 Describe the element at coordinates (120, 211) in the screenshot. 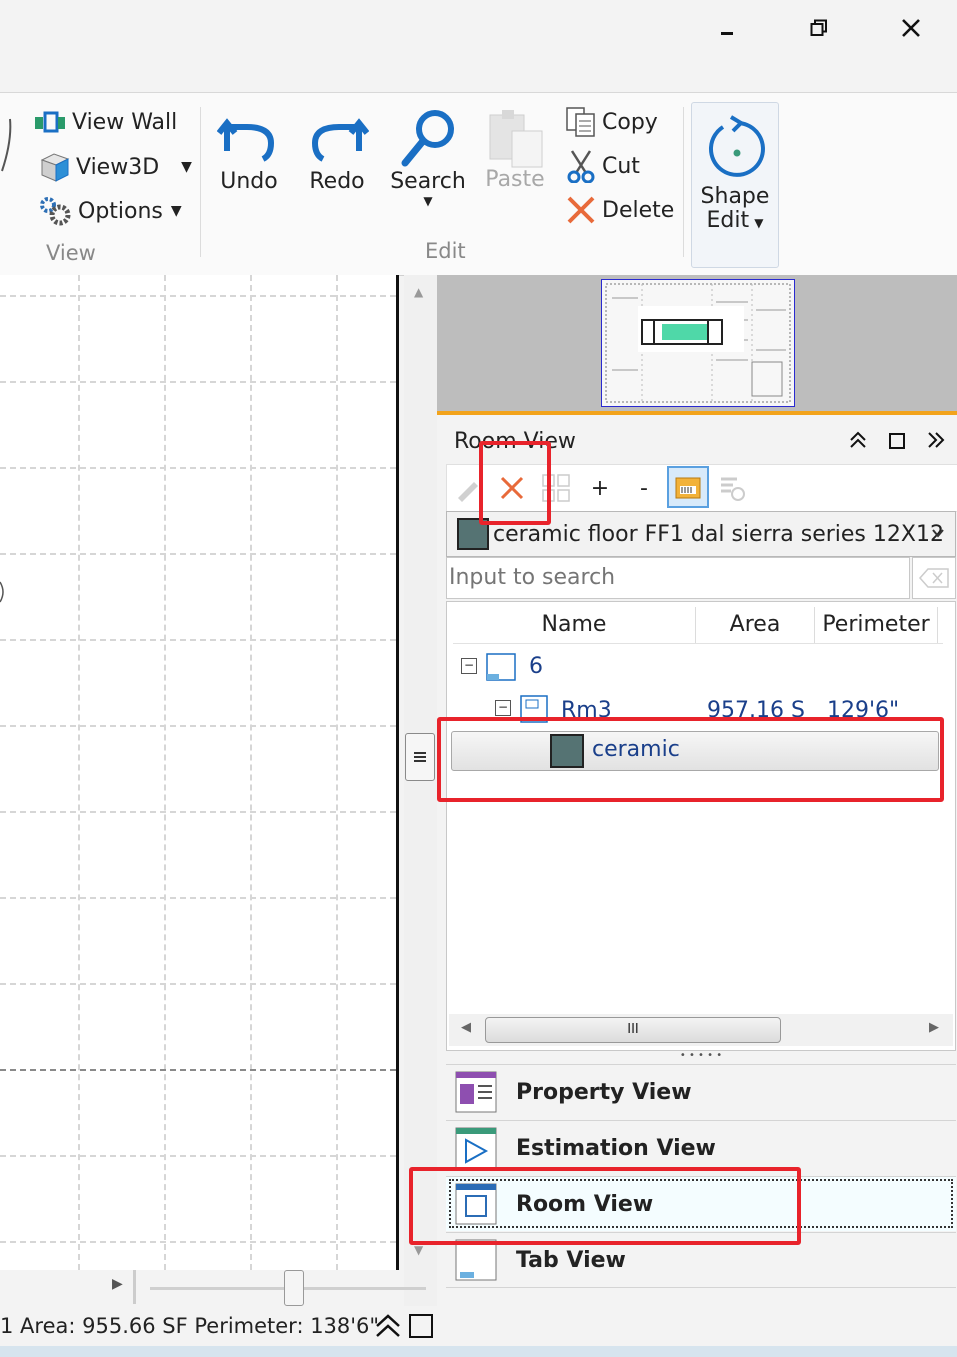

I see `options-label: Options` at that location.